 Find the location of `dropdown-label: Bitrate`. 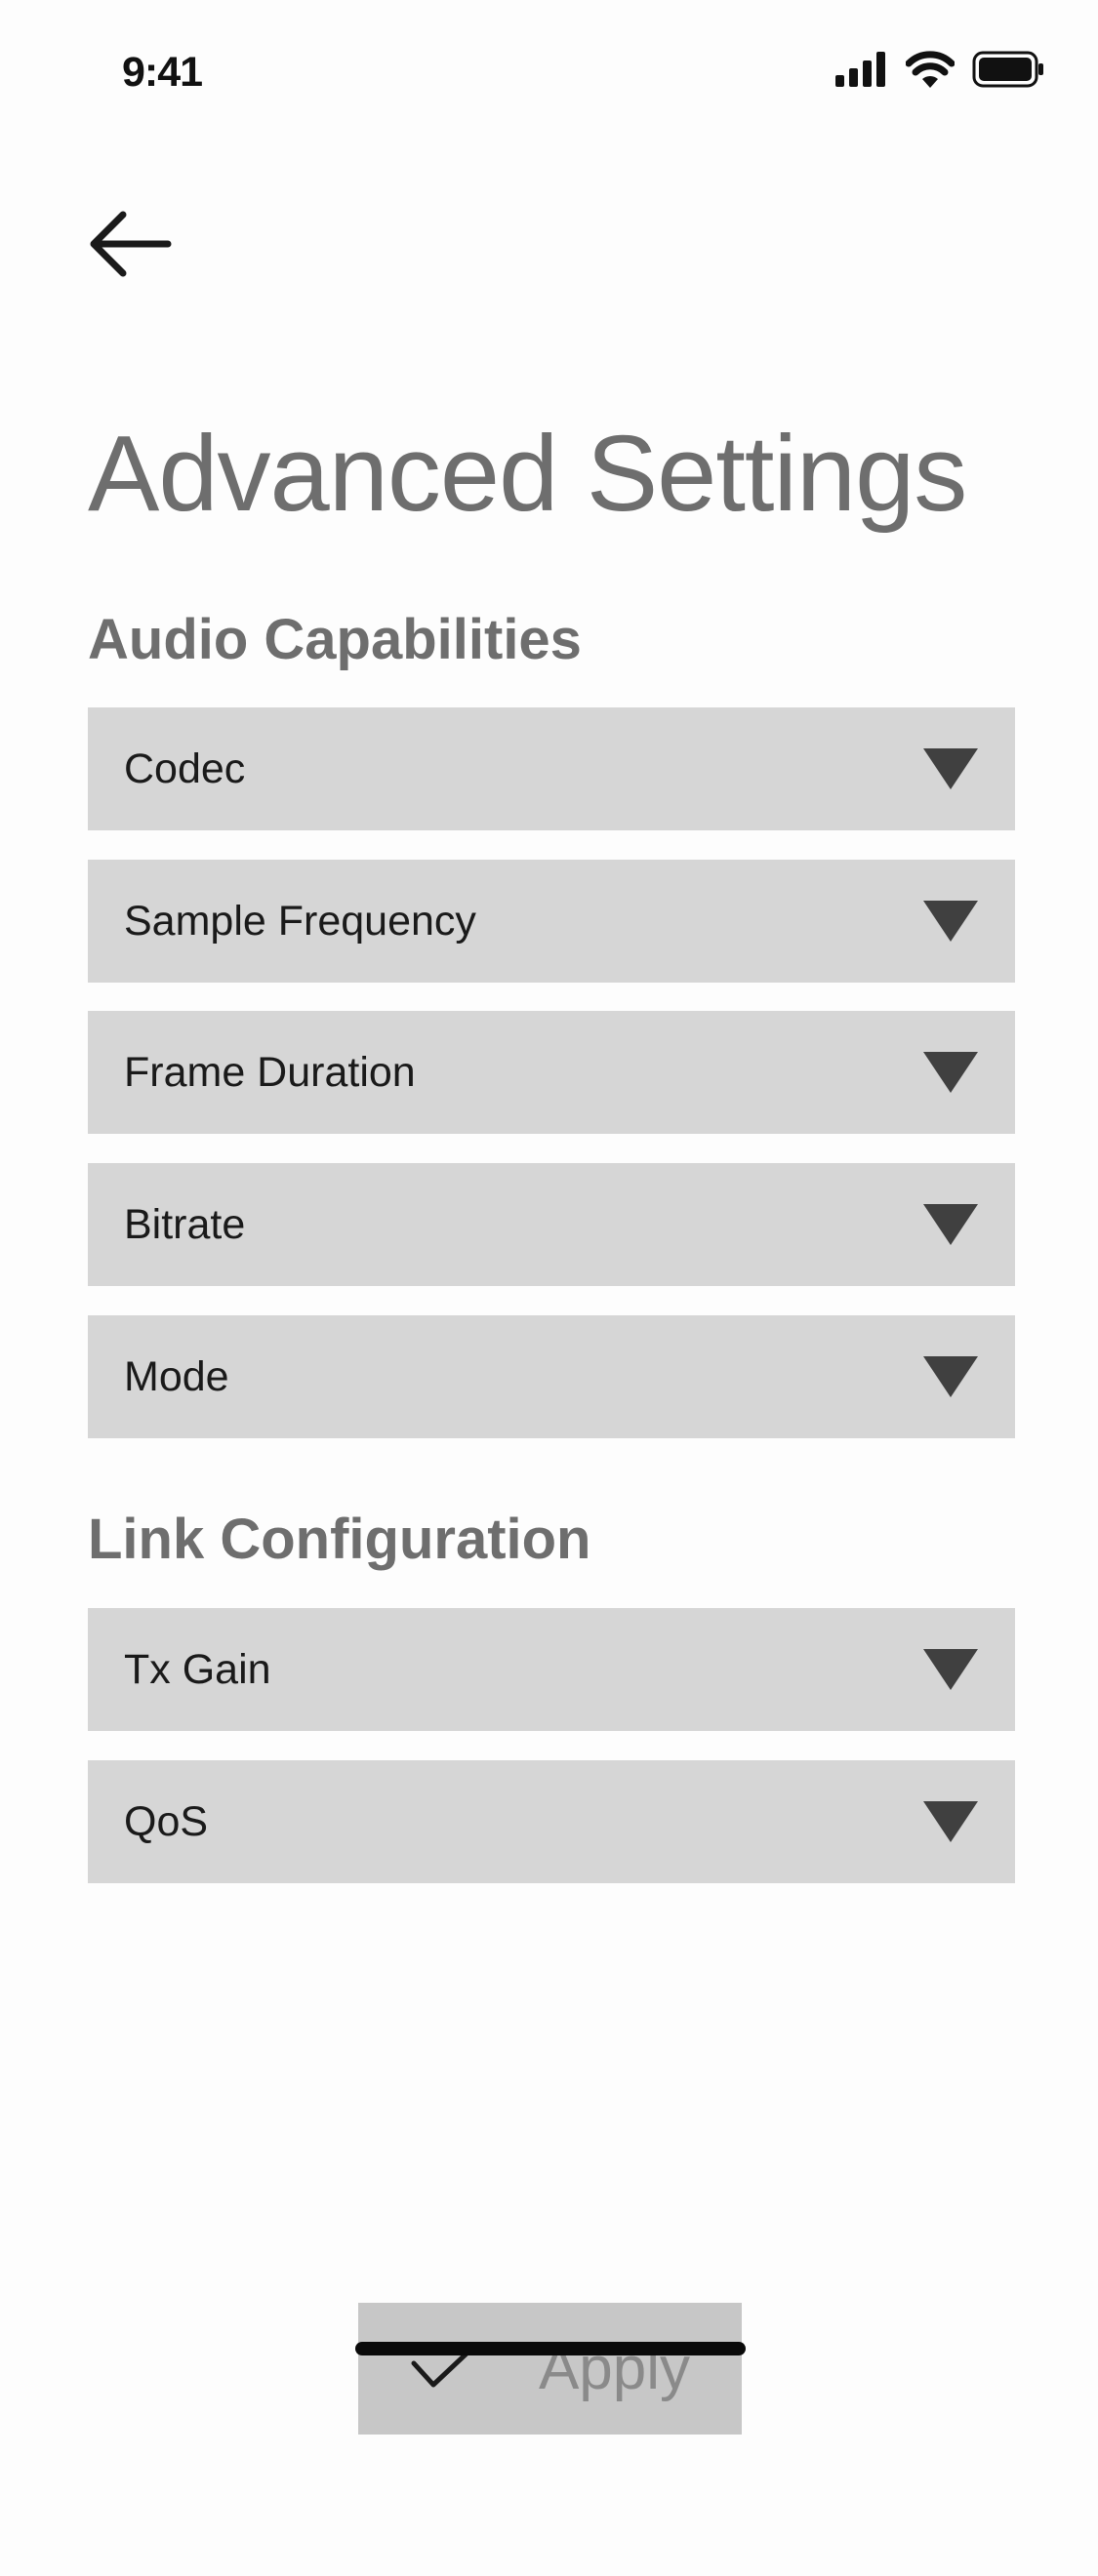

dropdown-label: Bitrate is located at coordinates (185, 1224).